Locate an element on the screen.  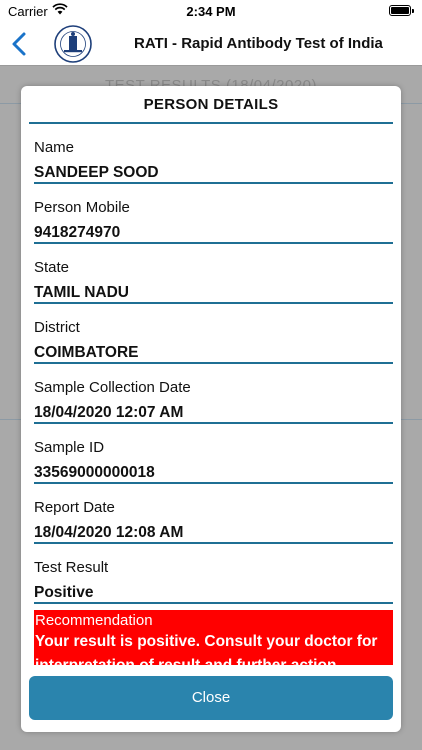
battery-icon is located at coordinates (401, 10).